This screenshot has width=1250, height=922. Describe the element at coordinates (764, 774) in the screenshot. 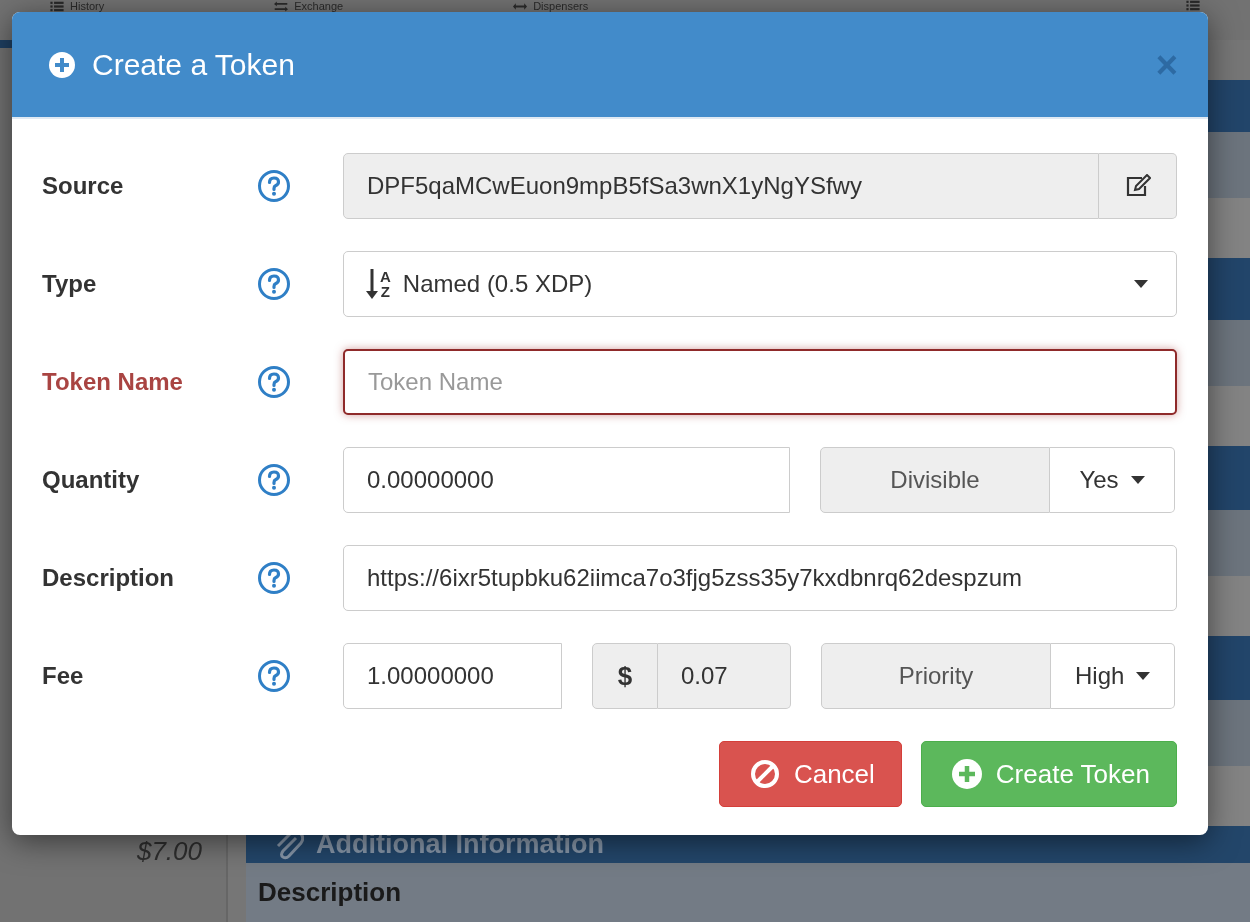

I see `ban-icon` at that location.